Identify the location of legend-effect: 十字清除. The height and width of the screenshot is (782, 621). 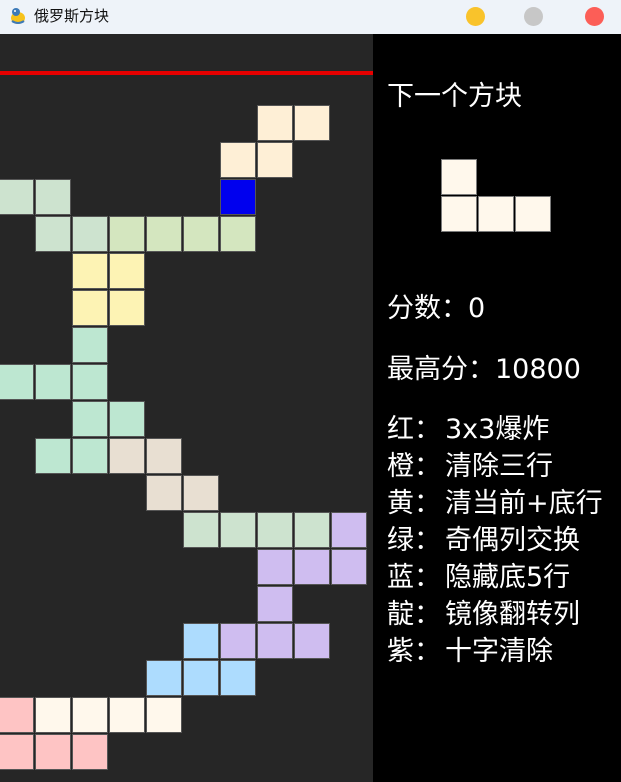
(499, 651).